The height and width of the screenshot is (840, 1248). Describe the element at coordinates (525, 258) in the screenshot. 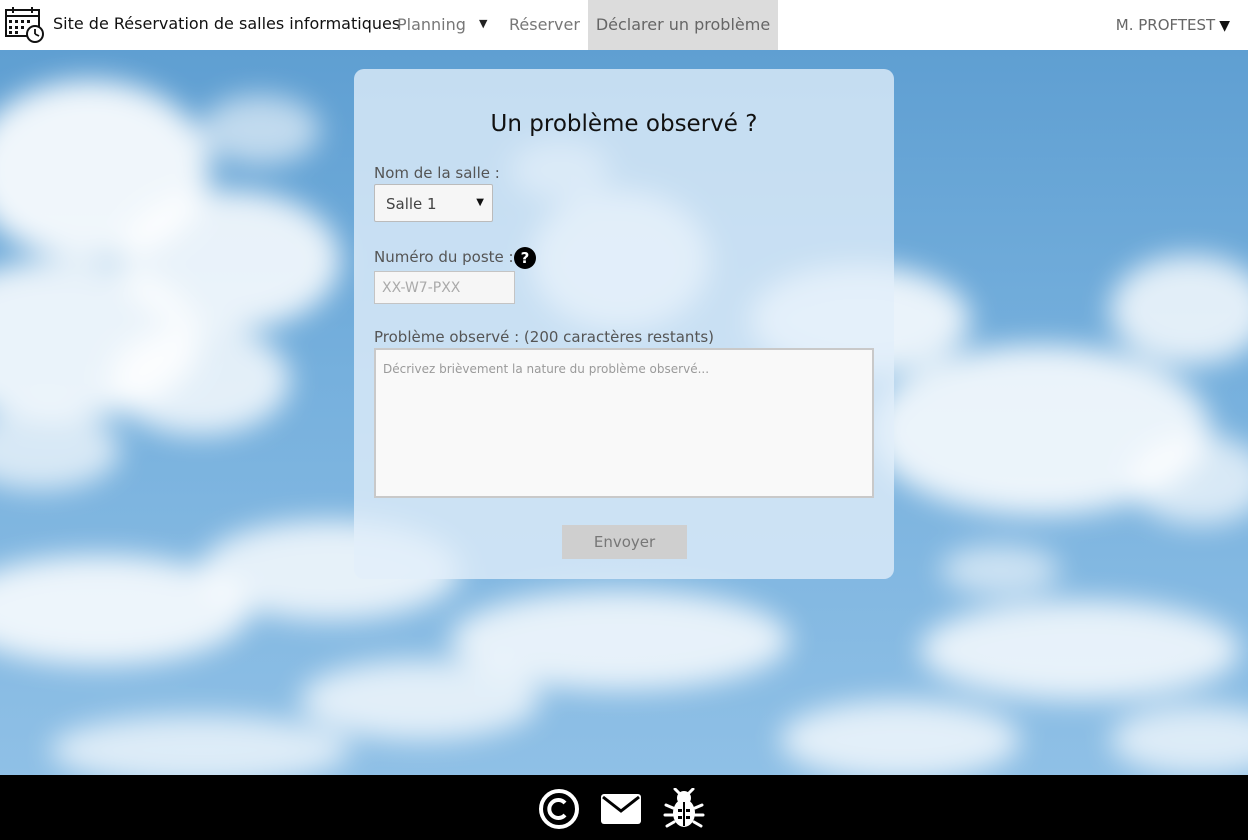

I see `help-question-icon: ?` at that location.